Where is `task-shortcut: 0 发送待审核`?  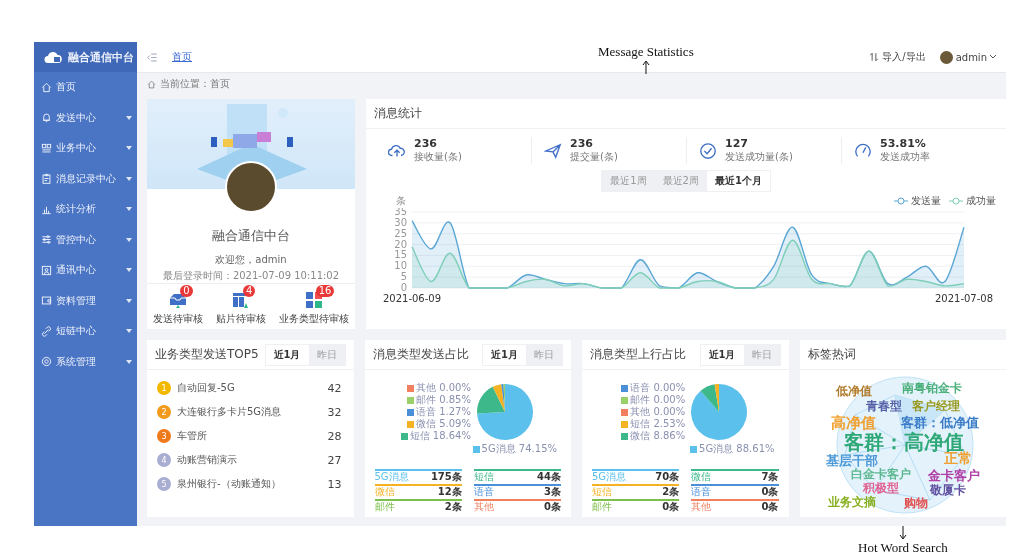 task-shortcut: 0 发送待审核 is located at coordinates (178, 305).